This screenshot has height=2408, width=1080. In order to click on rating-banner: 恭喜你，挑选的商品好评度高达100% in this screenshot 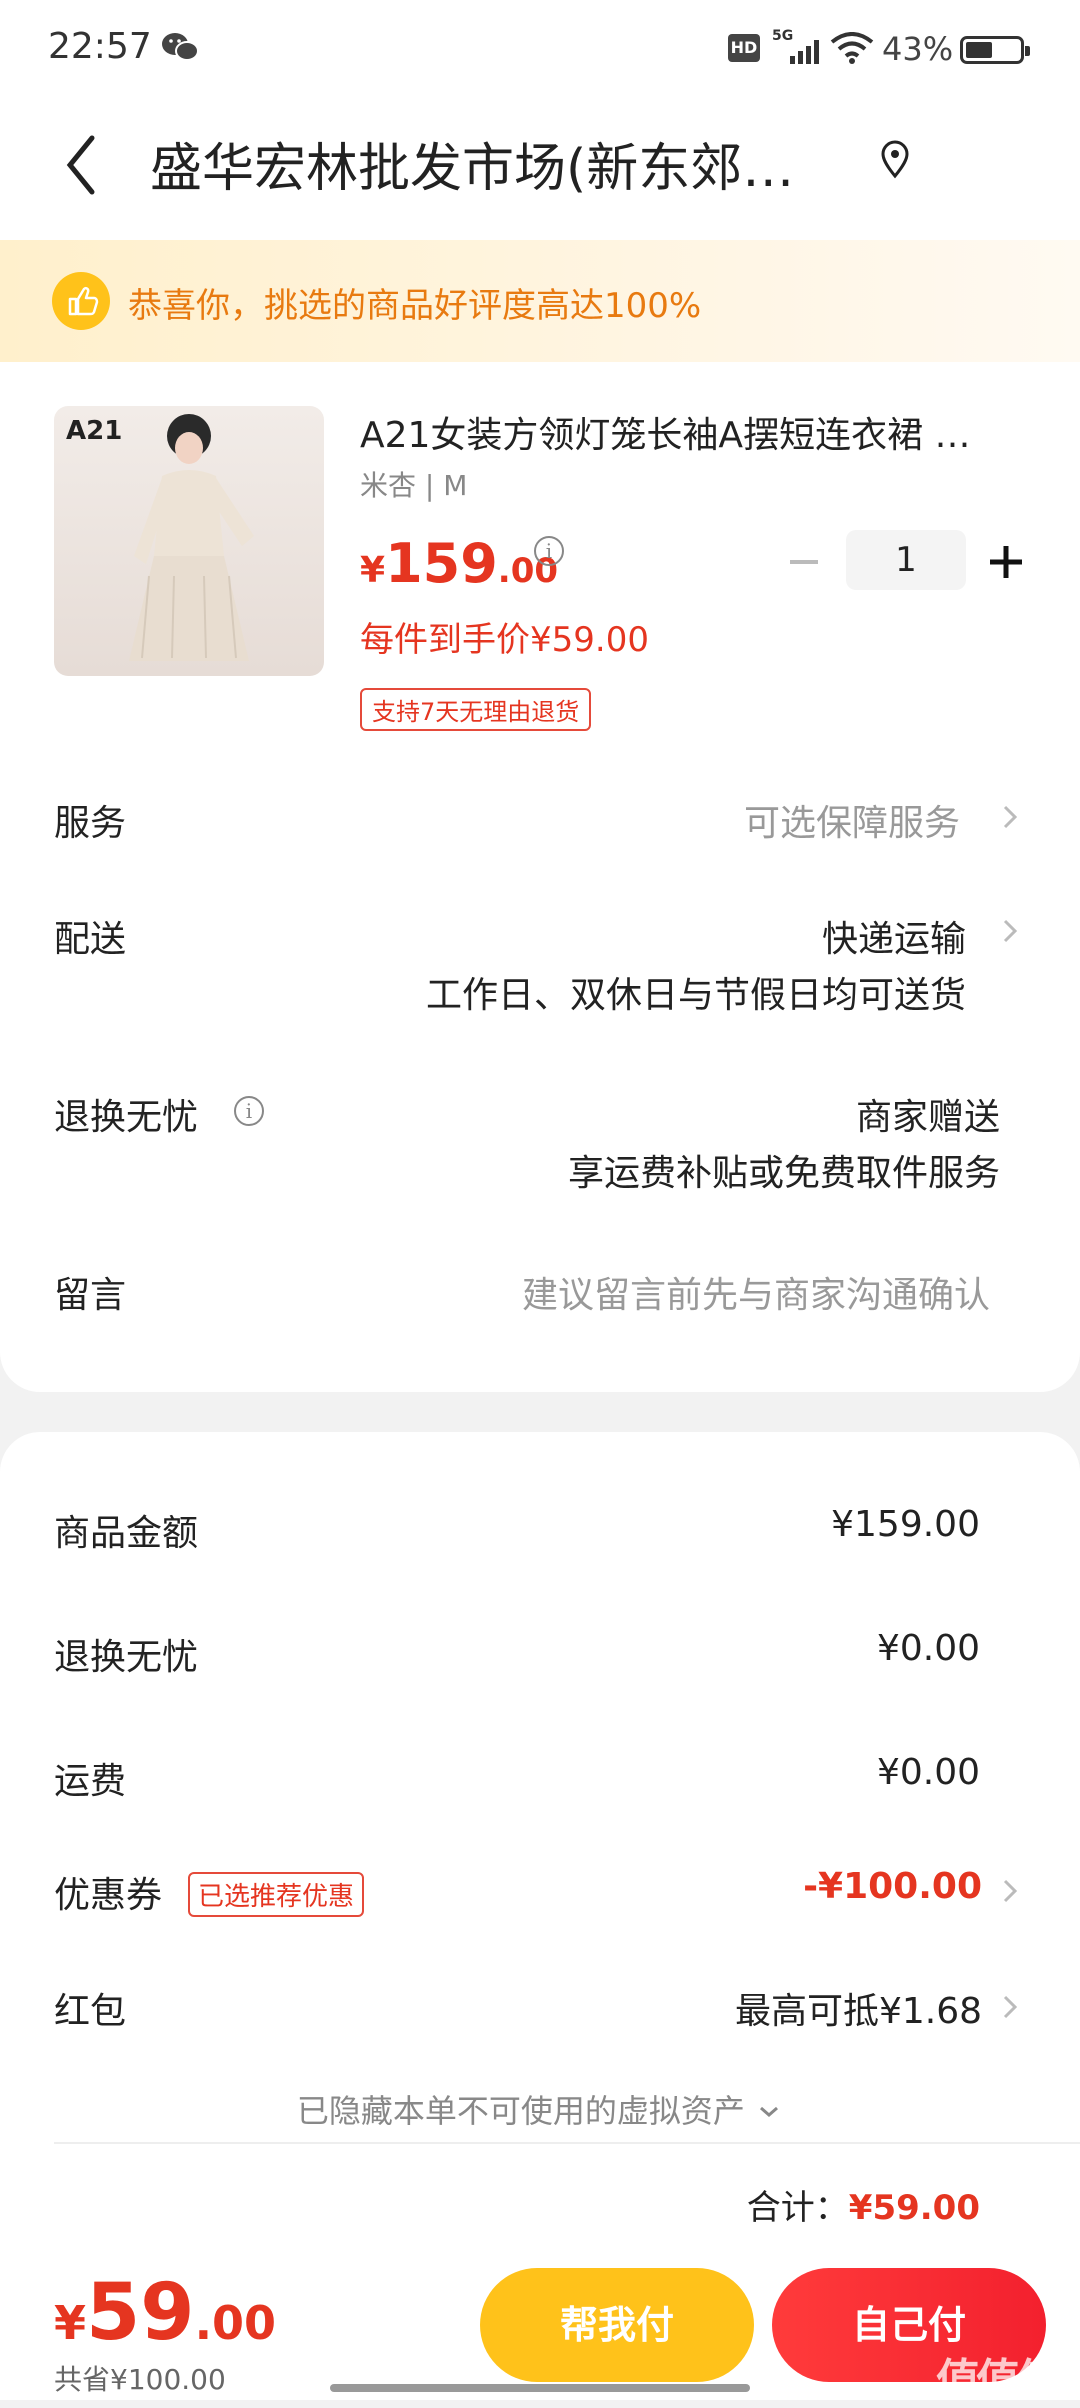, I will do `click(540, 301)`.